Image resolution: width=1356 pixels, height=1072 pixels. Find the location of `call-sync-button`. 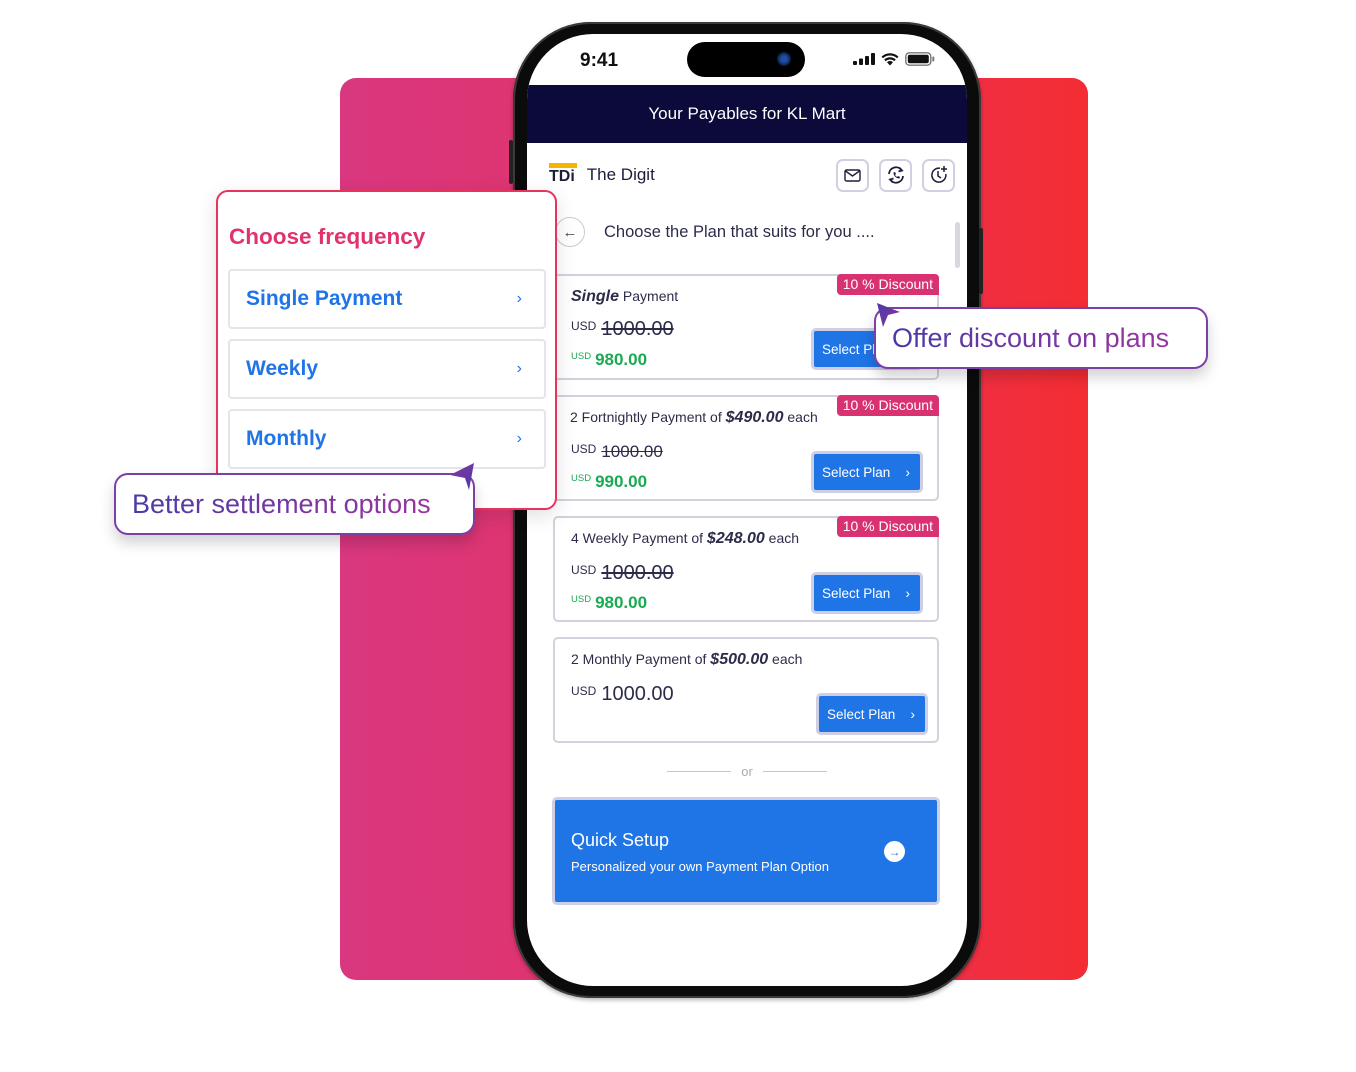

call-sync-button is located at coordinates (895, 175).